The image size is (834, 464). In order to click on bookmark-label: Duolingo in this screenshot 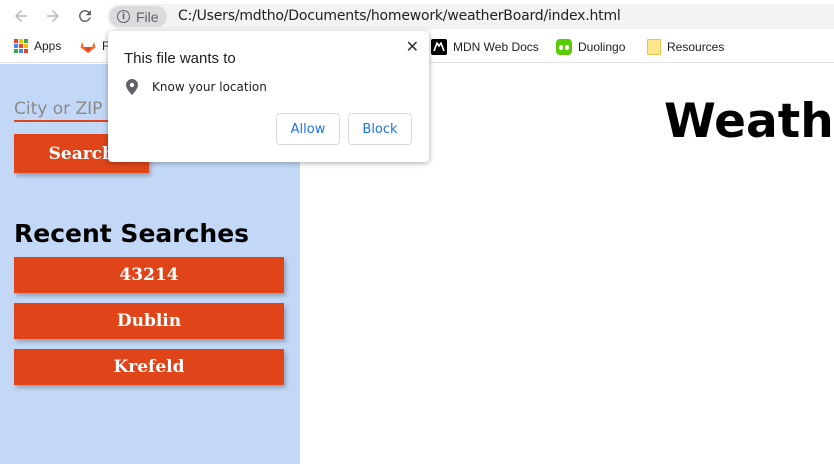, I will do `click(602, 47)`.